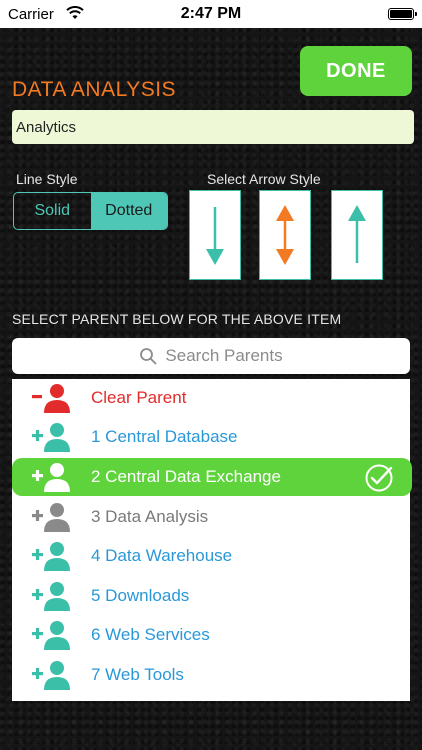 The width and height of the screenshot is (422, 750). I want to click on arrow-style-up-option, so click(357, 235).